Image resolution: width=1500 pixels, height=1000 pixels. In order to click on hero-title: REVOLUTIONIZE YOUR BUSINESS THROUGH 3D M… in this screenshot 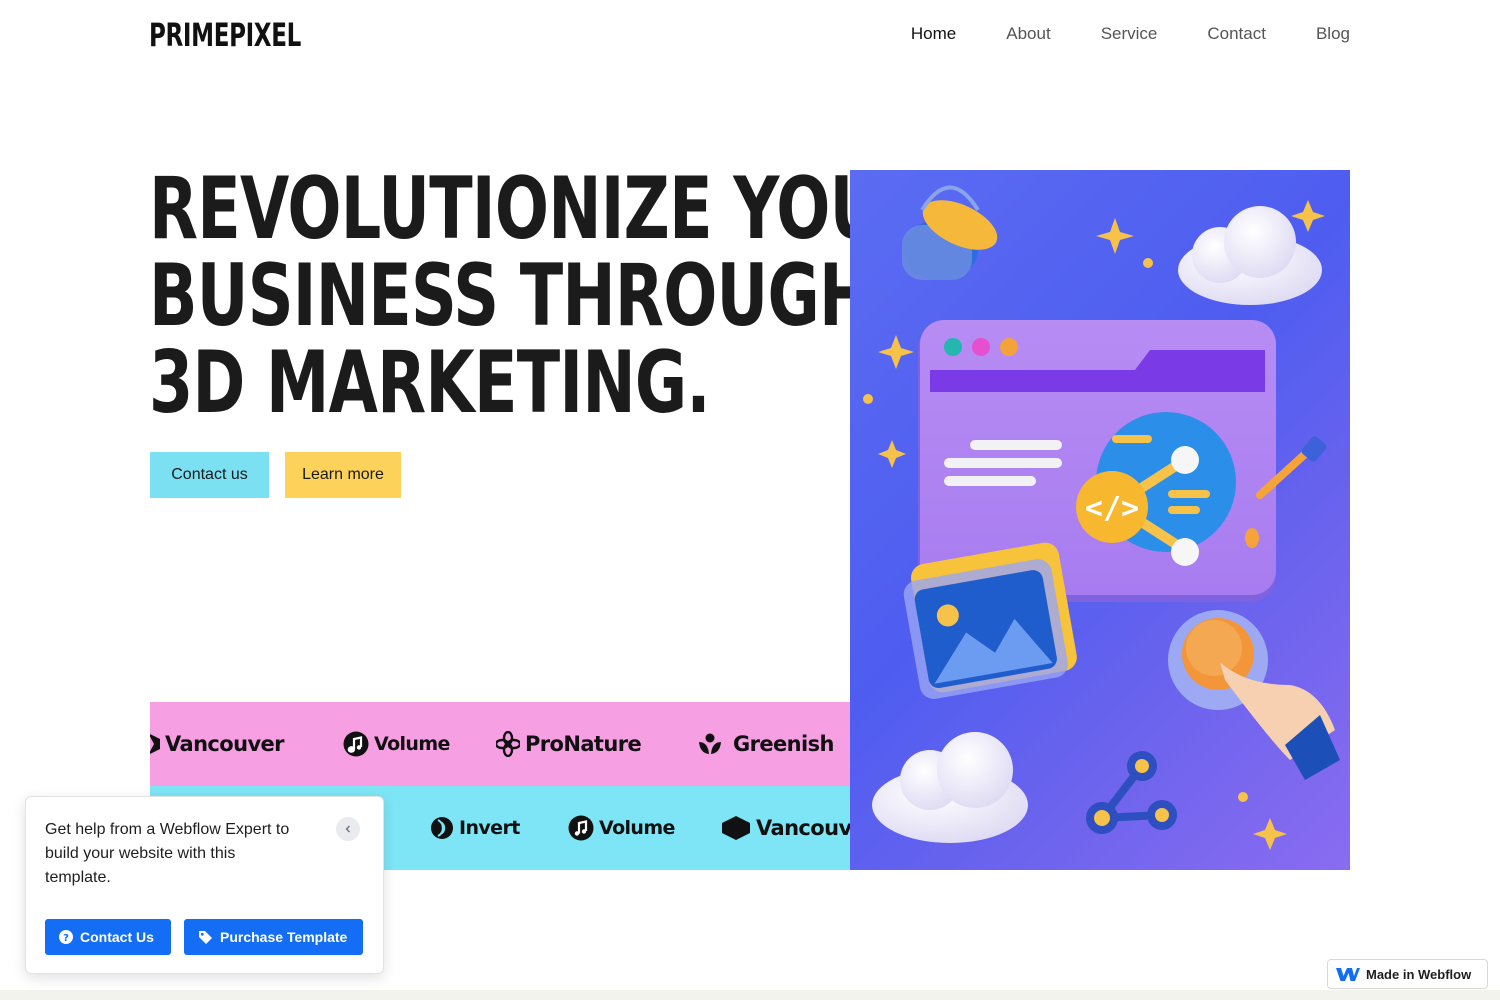, I will do `click(539, 296)`.